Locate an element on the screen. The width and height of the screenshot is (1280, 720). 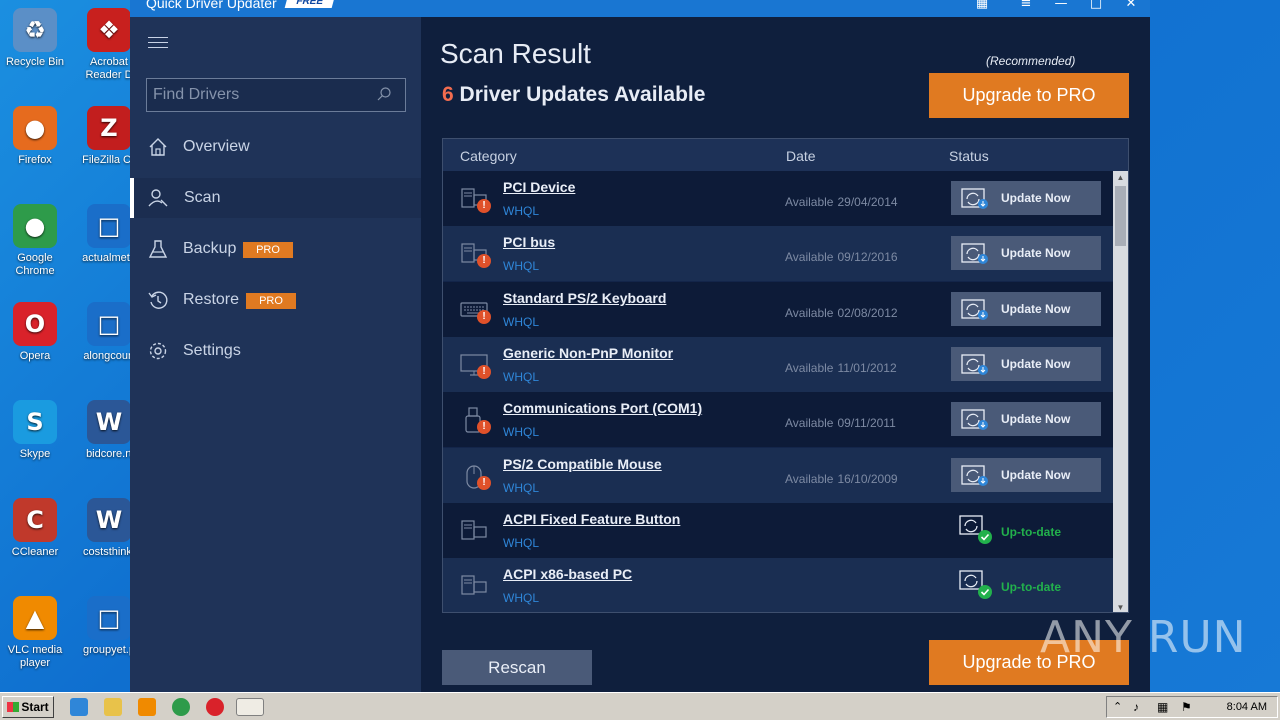
driver-date: 09/11/2011 is located at coordinates (866, 423).